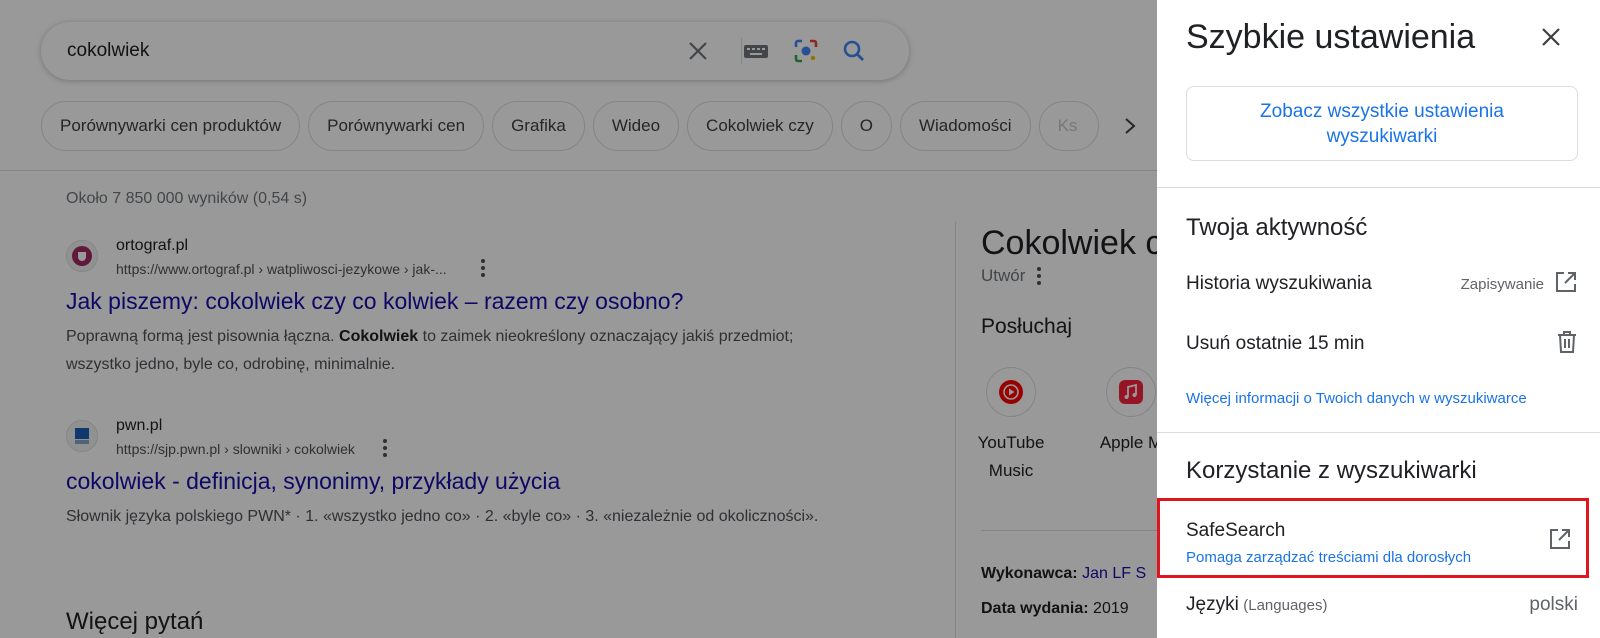 Image resolution: width=1600 pixels, height=638 pixels. I want to click on close-icon, so click(1551, 37).